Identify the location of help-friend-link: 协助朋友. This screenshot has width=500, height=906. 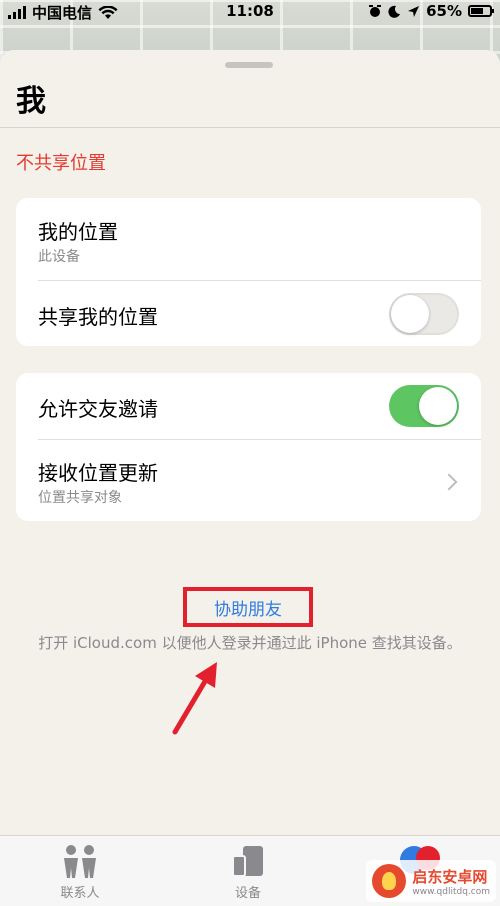
(248, 607).